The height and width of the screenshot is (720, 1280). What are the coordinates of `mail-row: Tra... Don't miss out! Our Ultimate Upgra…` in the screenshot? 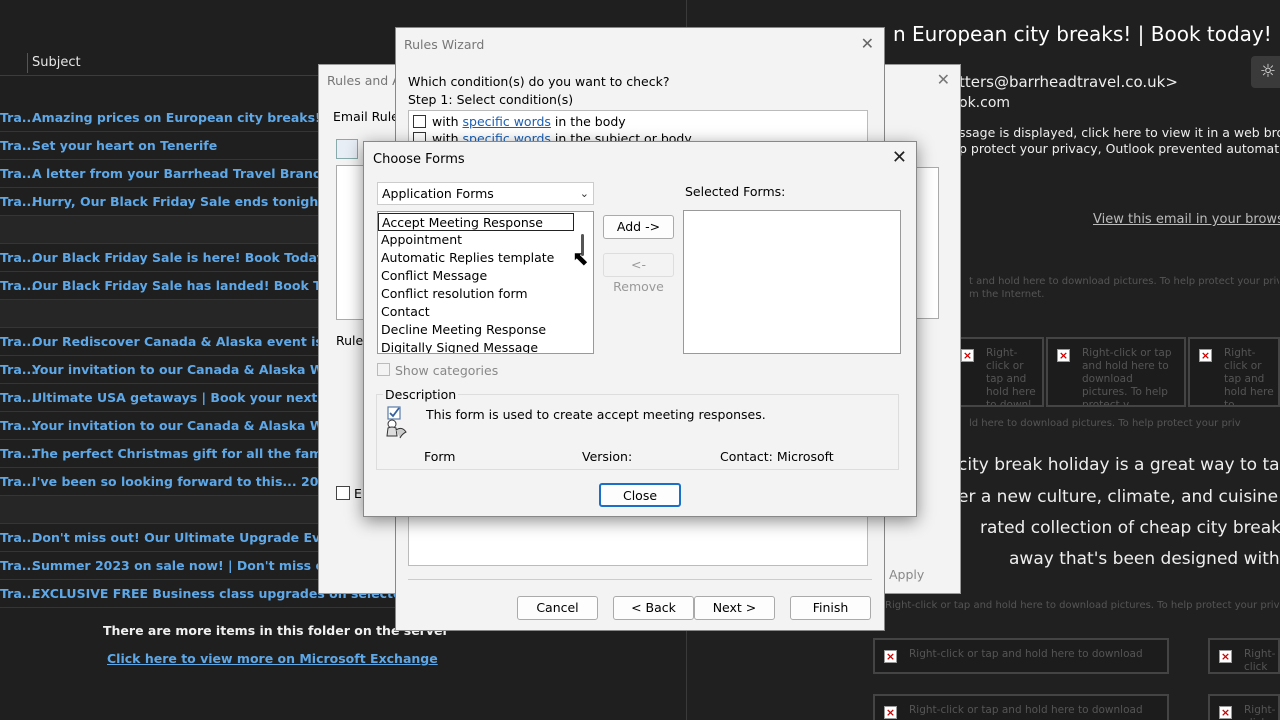 It's located at (160, 538).